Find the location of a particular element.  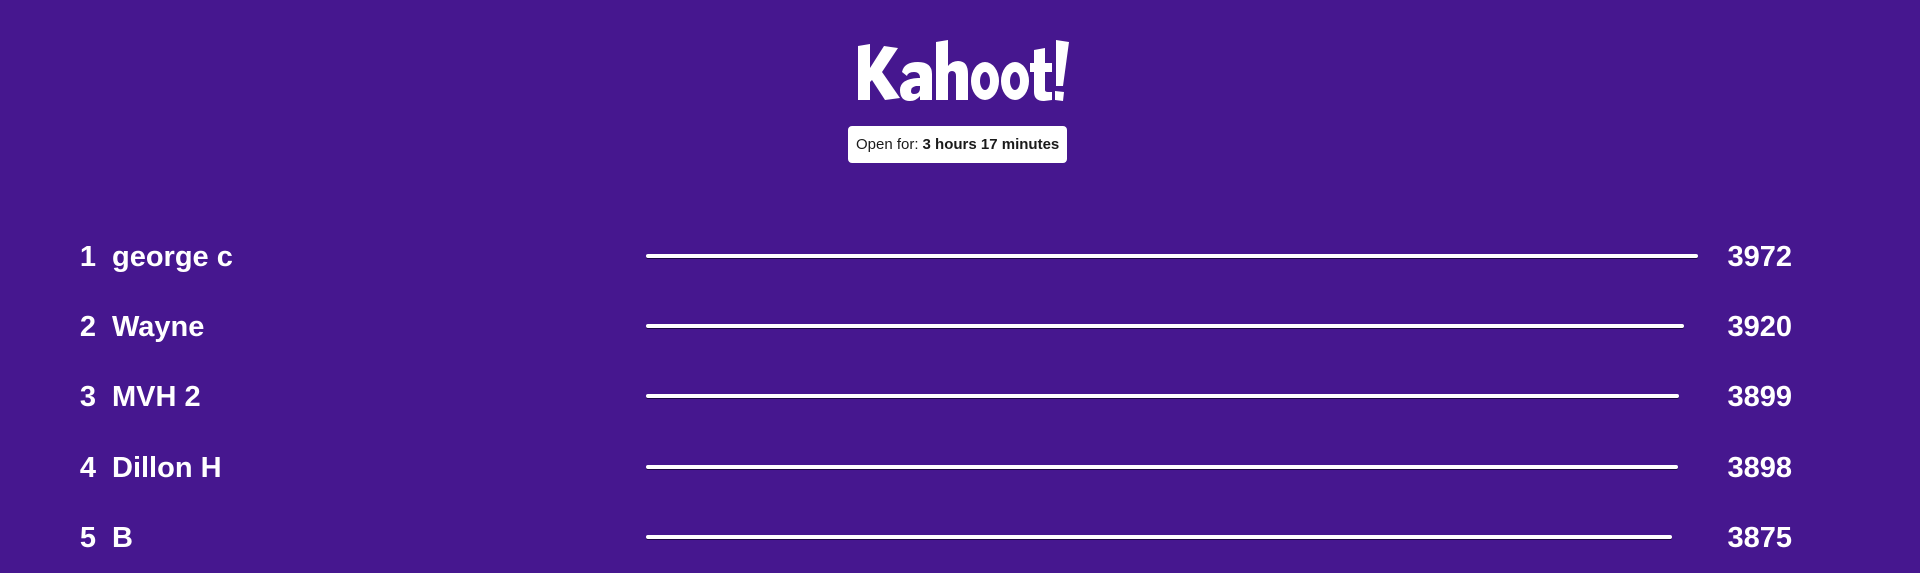

leaderboard-row: 4 Dillon H 3898 is located at coordinates (960, 468).